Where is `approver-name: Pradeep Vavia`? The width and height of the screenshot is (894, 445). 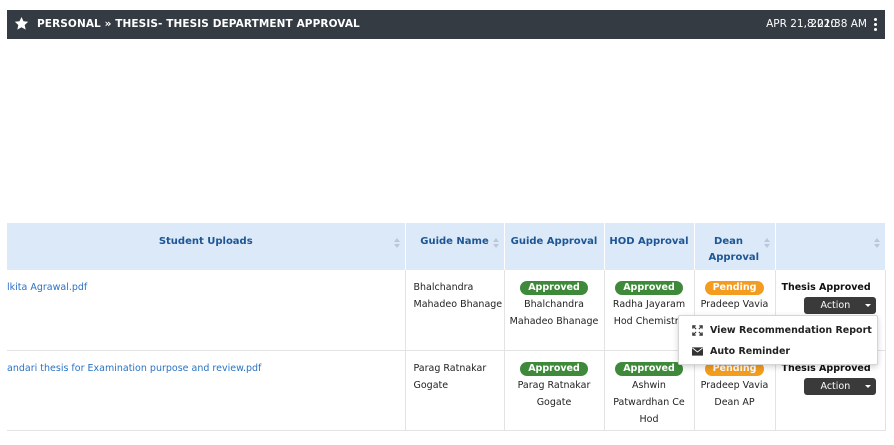
approver-name: Pradeep Vavia is located at coordinates (734, 304).